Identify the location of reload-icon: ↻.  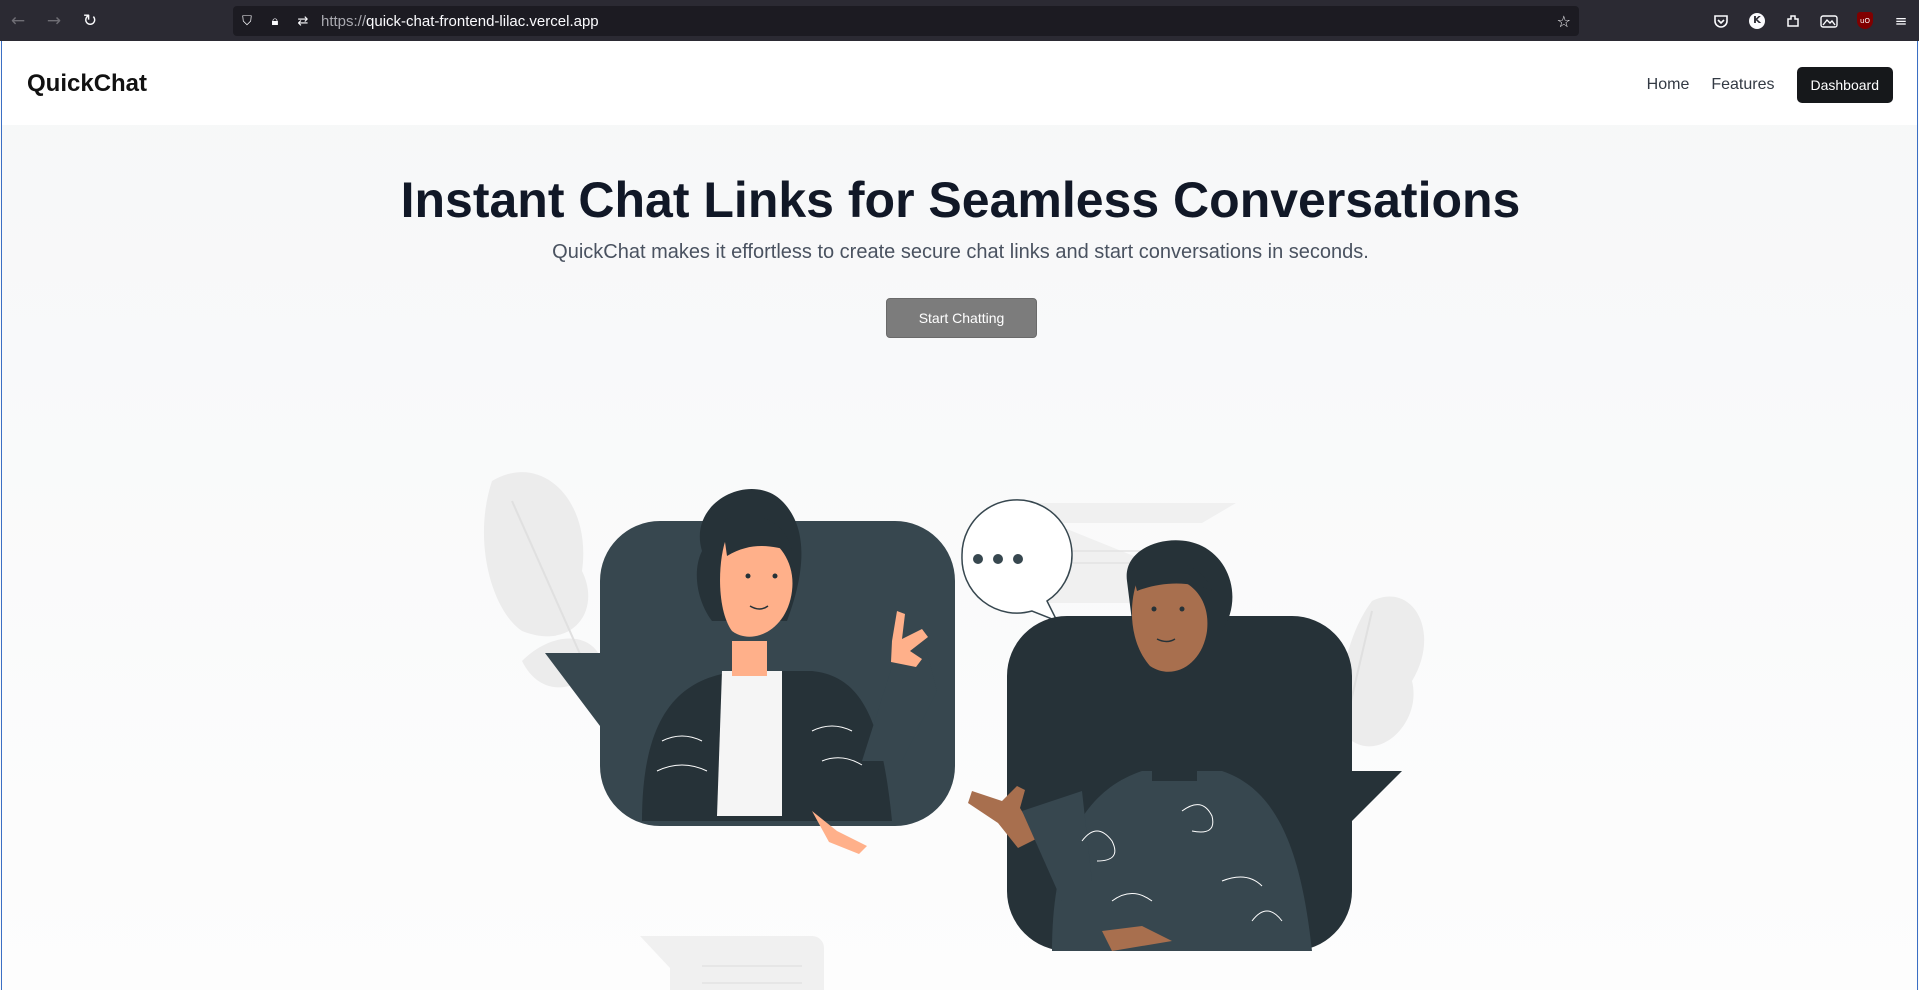
(90, 20).